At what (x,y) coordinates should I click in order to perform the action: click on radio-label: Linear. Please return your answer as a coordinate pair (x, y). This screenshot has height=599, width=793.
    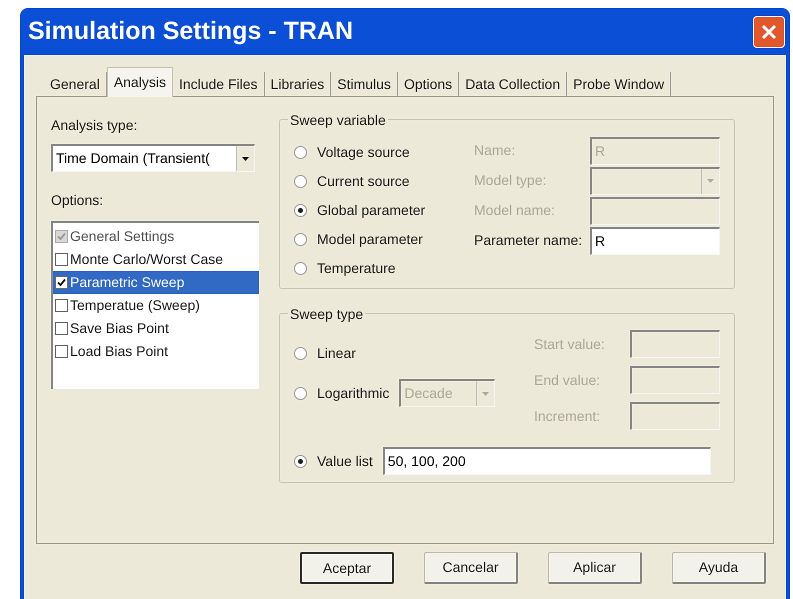
    Looking at the image, I should click on (336, 353).